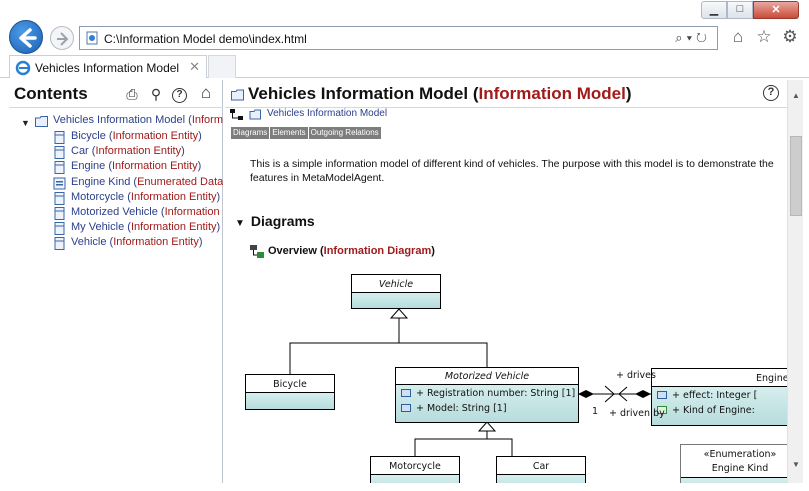 The width and height of the screenshot is (809, 491). Describe the element at coordinates (740, 454) in the screenshot. I see `enum-stereotype: «Enumeration»` at that location.